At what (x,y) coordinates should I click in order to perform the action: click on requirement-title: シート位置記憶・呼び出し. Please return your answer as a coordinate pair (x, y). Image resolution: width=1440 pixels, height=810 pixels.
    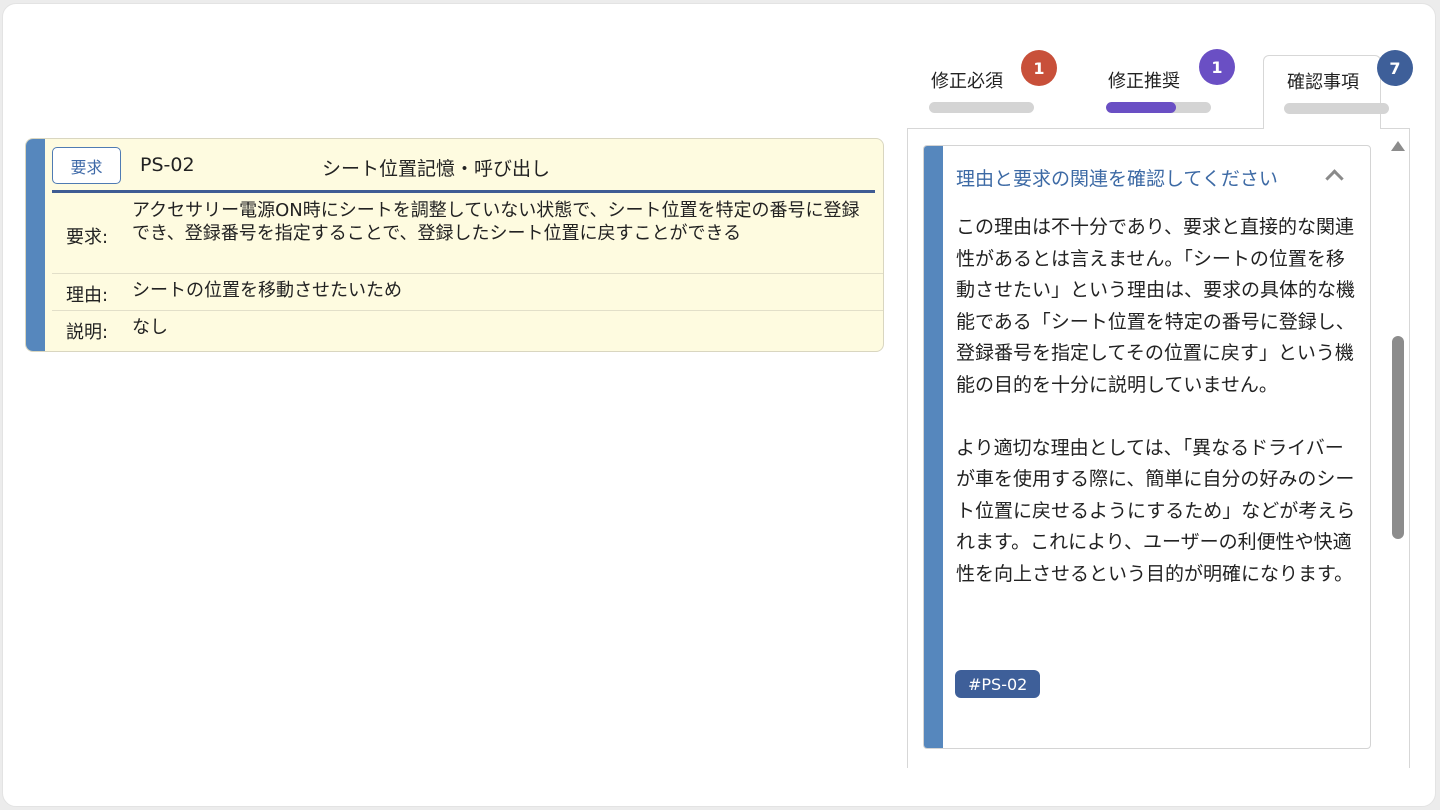
    Looking at the image, I should click on (436, 169).